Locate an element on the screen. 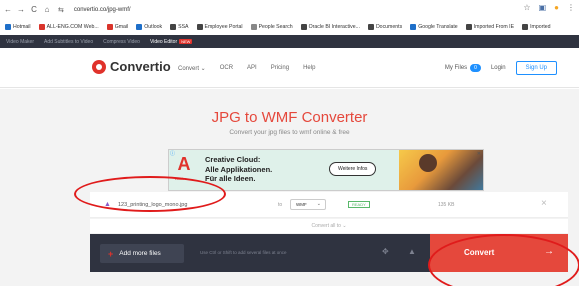  video-maker-link: Video Maker is located at coordinates (20, 42).